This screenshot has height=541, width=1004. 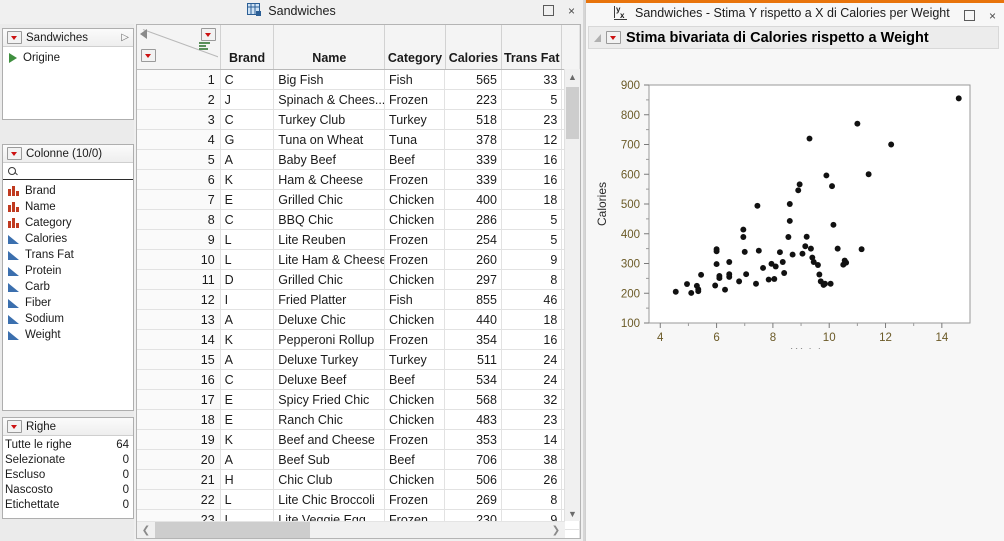 I want to click on row-number-cell: 3, so click(x=179, y=119).